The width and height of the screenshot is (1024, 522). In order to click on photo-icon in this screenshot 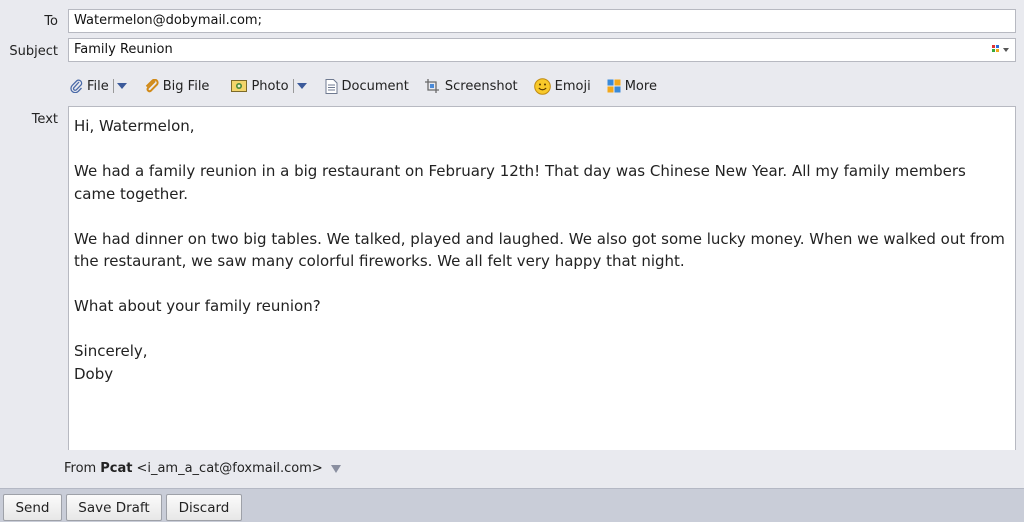, I will do `click(239, 86)`.